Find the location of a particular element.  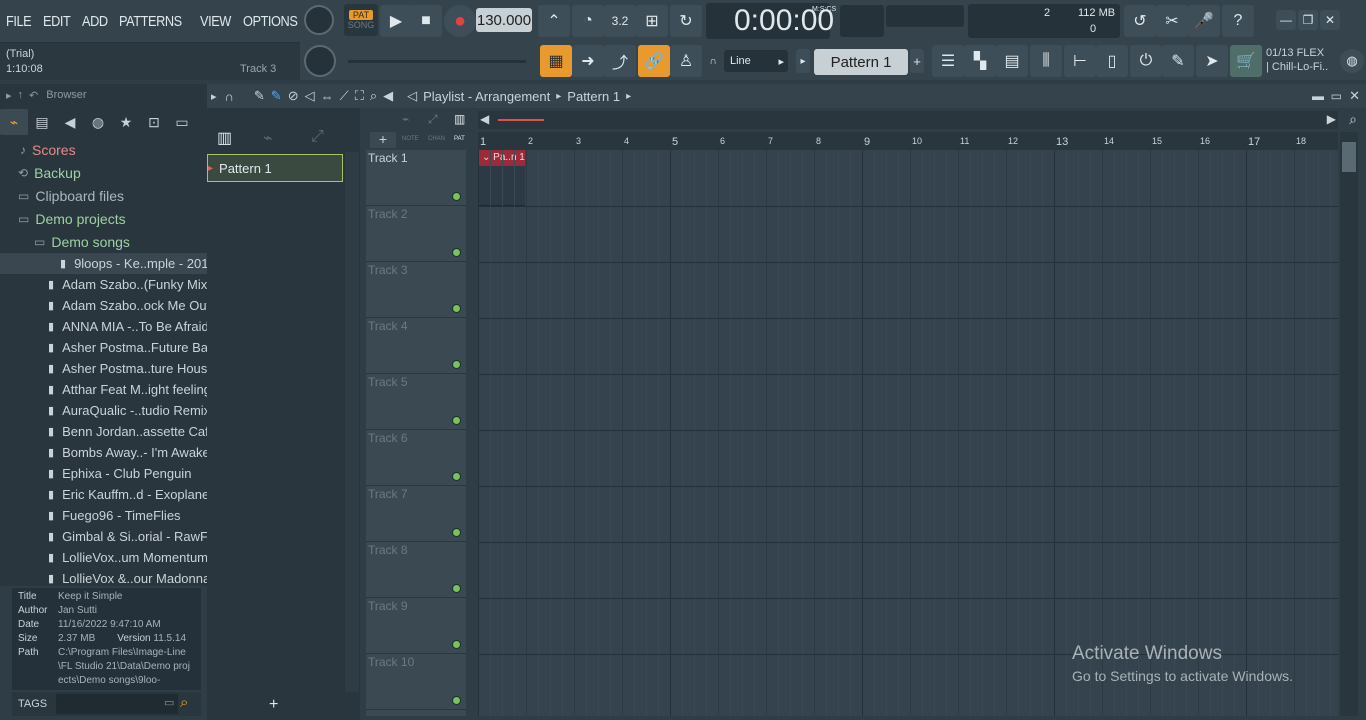

add-pattern-plus-icon: + is located at coordinates (273, 705).